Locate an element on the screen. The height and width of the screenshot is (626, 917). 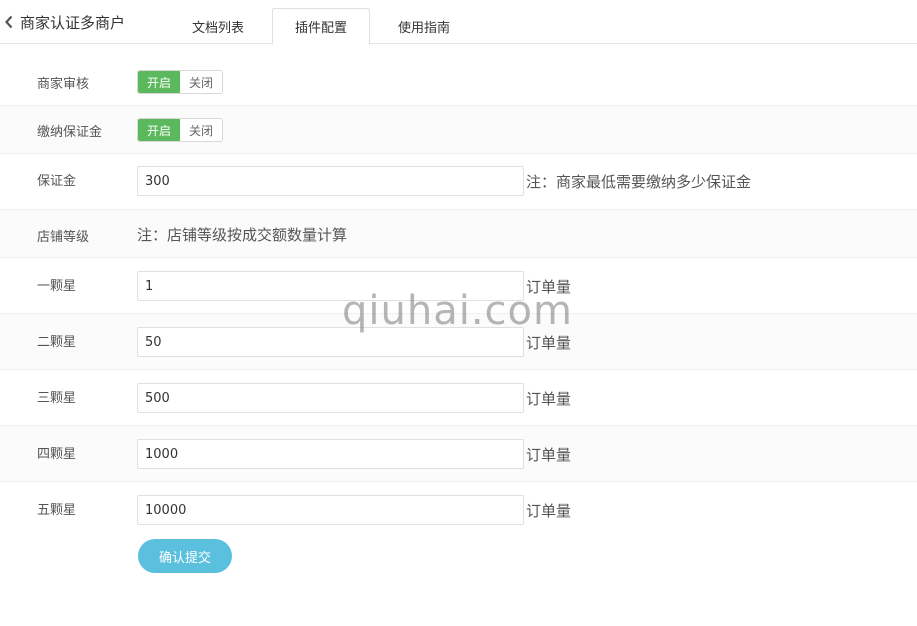
back-button: 商家认证多商户 is located at coordinates (64, 22).